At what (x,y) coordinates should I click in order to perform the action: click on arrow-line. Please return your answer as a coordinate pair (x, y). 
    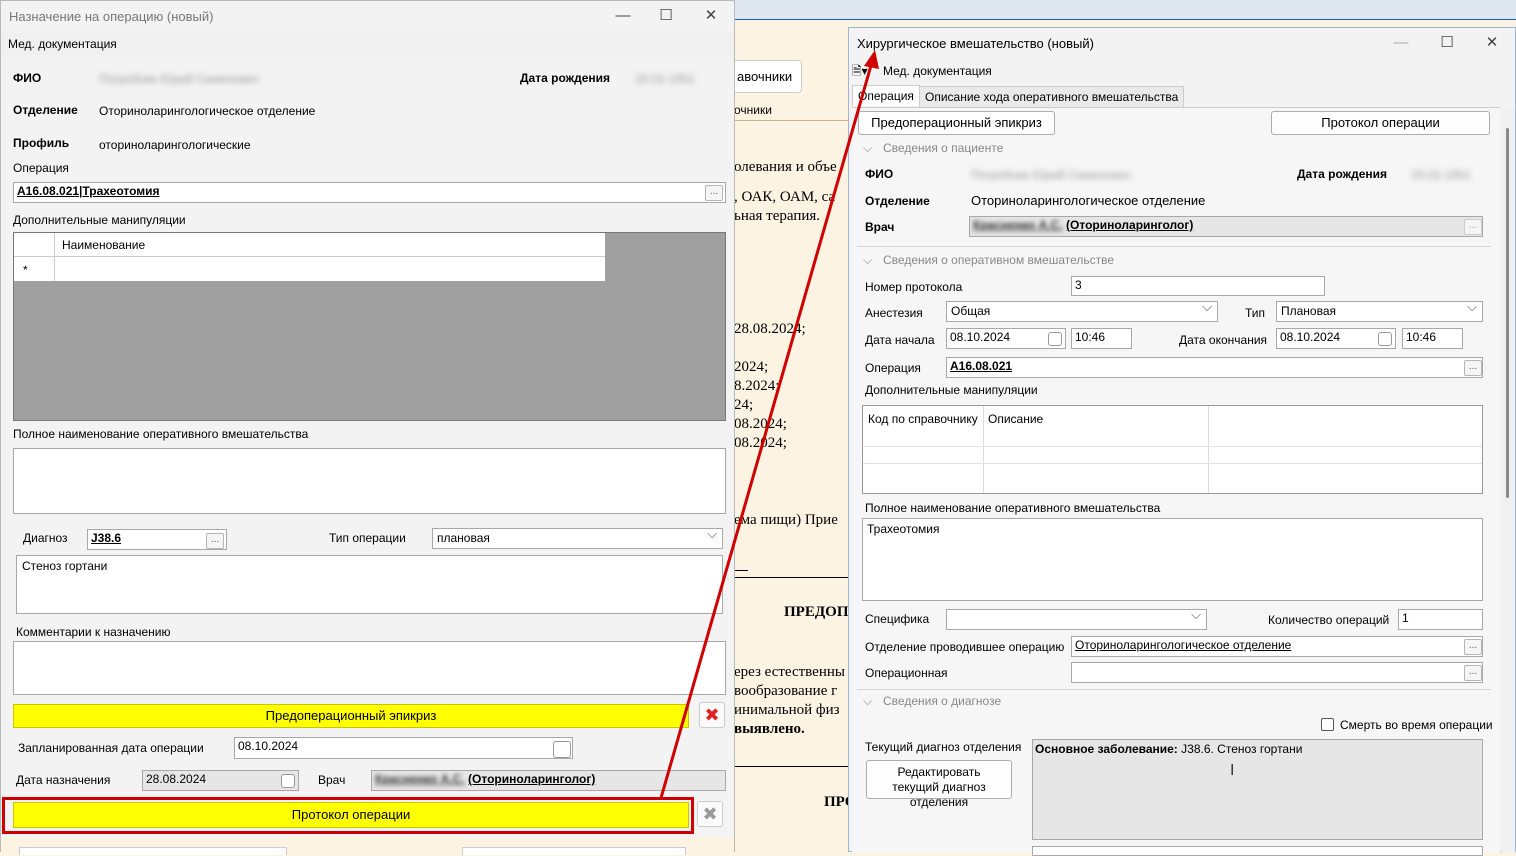
    Looking at the image, I should click on (766, 430).